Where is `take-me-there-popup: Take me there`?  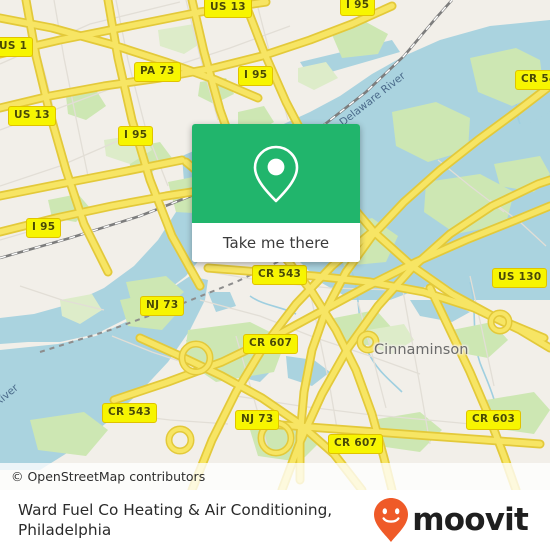 take-me-there-popup: Take me there is located at coordinates (276, 193).